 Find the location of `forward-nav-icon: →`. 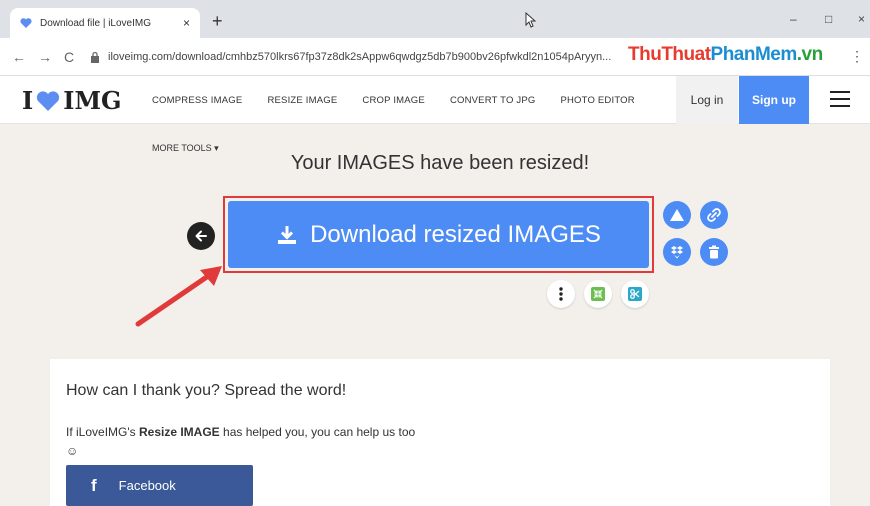

forward-nav-icon: → is located at coordinates (45, 57).